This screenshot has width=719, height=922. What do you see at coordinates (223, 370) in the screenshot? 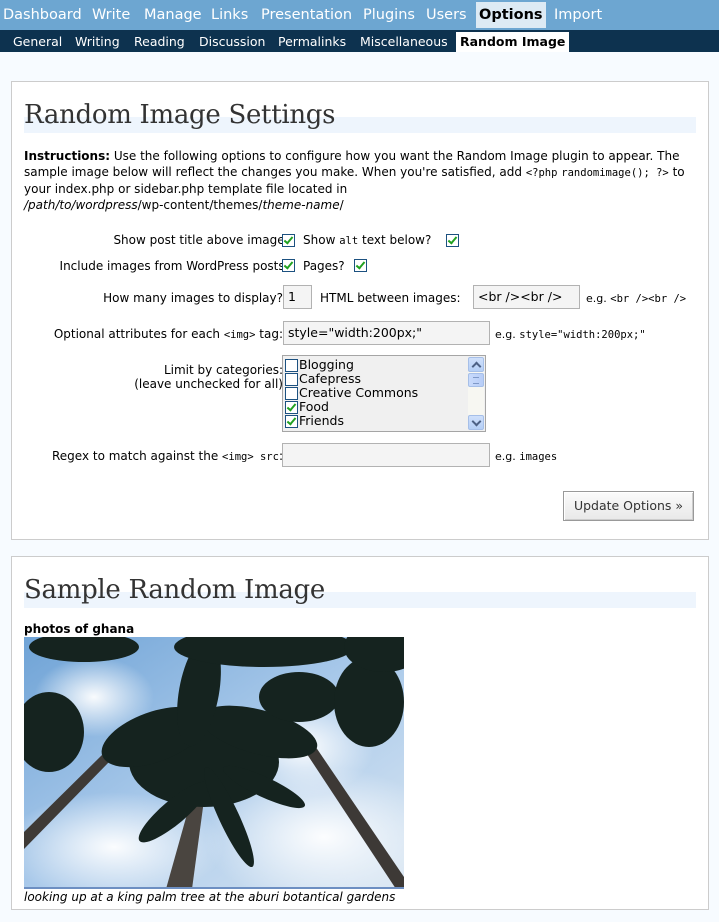
I see `categories-label: Limit by categories:` at bounding box center [223, 370].